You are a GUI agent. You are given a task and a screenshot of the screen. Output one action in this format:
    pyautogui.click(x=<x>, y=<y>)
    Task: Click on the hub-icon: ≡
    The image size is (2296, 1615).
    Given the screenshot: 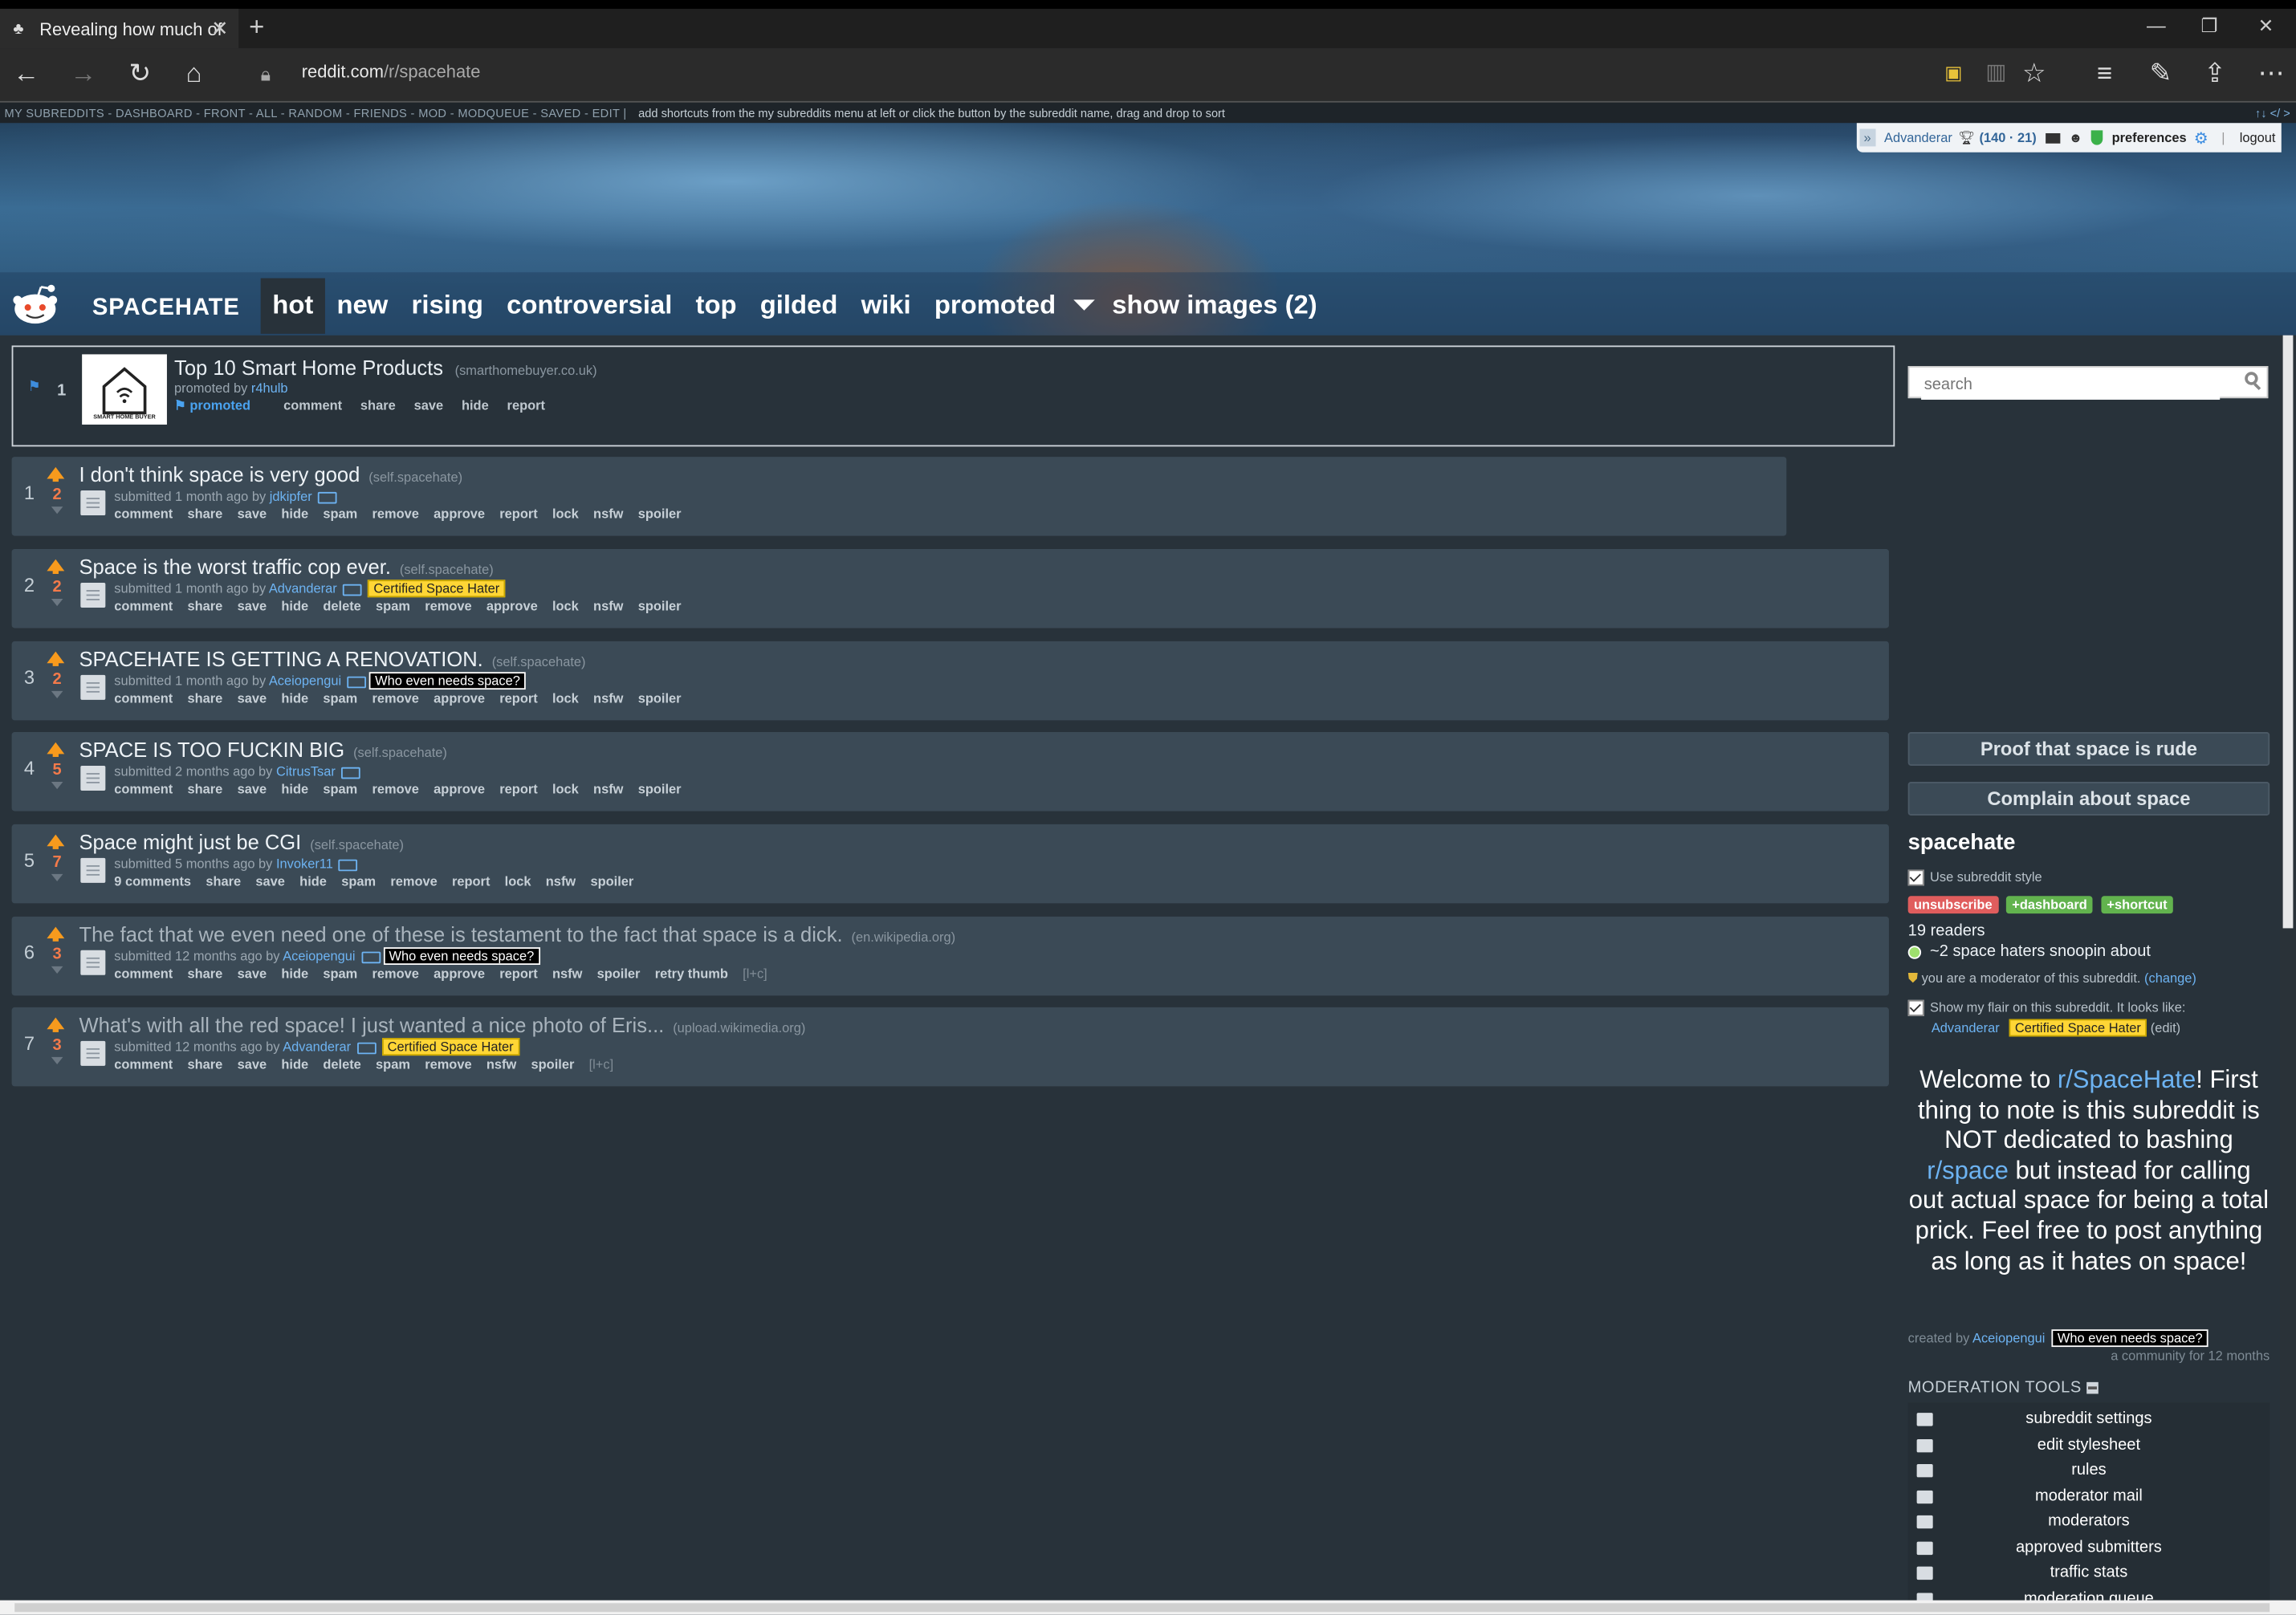 What is the action you would take?
    pyautogui.click(x=2105, y=74)
    